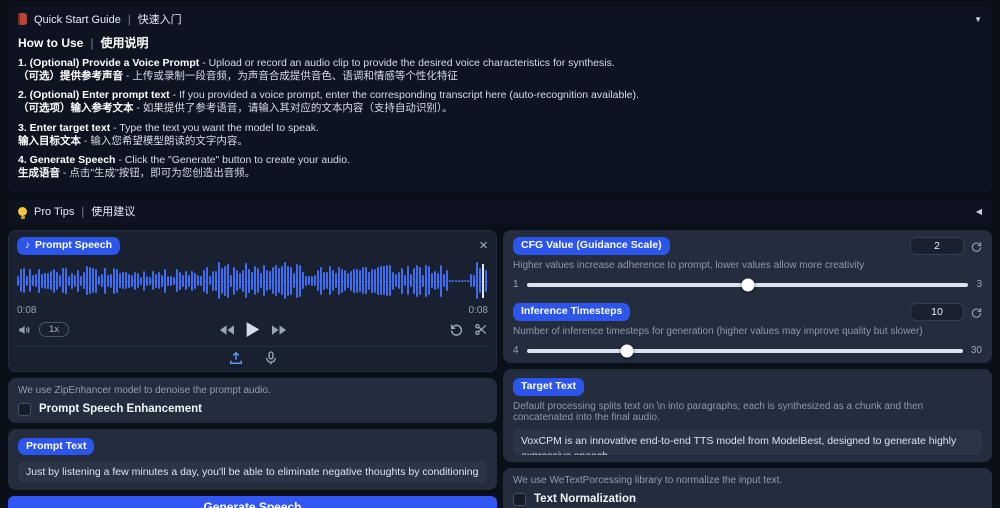 Image resolution: width=1000 pixels, height=508 pixels. Describe the element at coordinates (252, 355) in the screenshot. I see `audio-source-row` at that location.